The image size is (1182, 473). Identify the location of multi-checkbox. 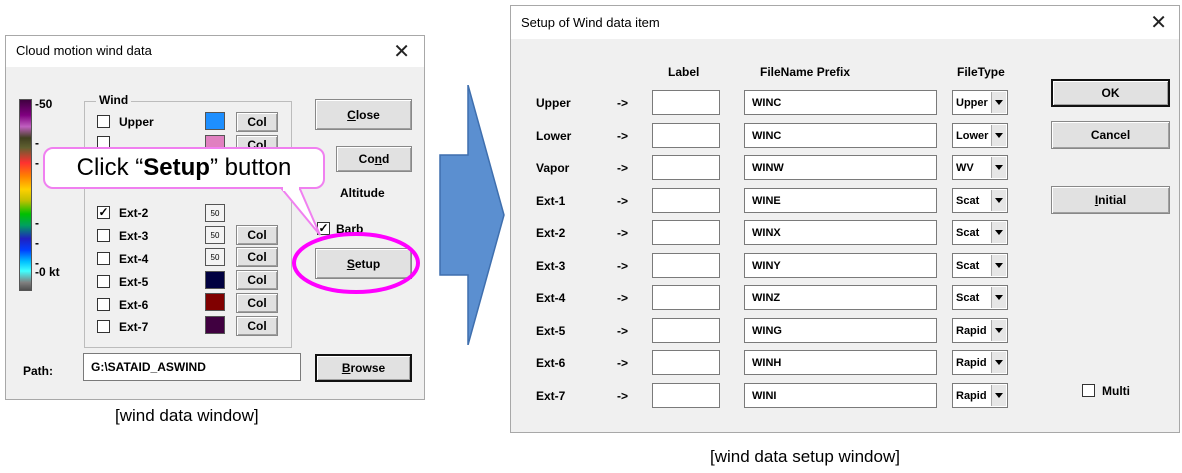
(1088, 390).